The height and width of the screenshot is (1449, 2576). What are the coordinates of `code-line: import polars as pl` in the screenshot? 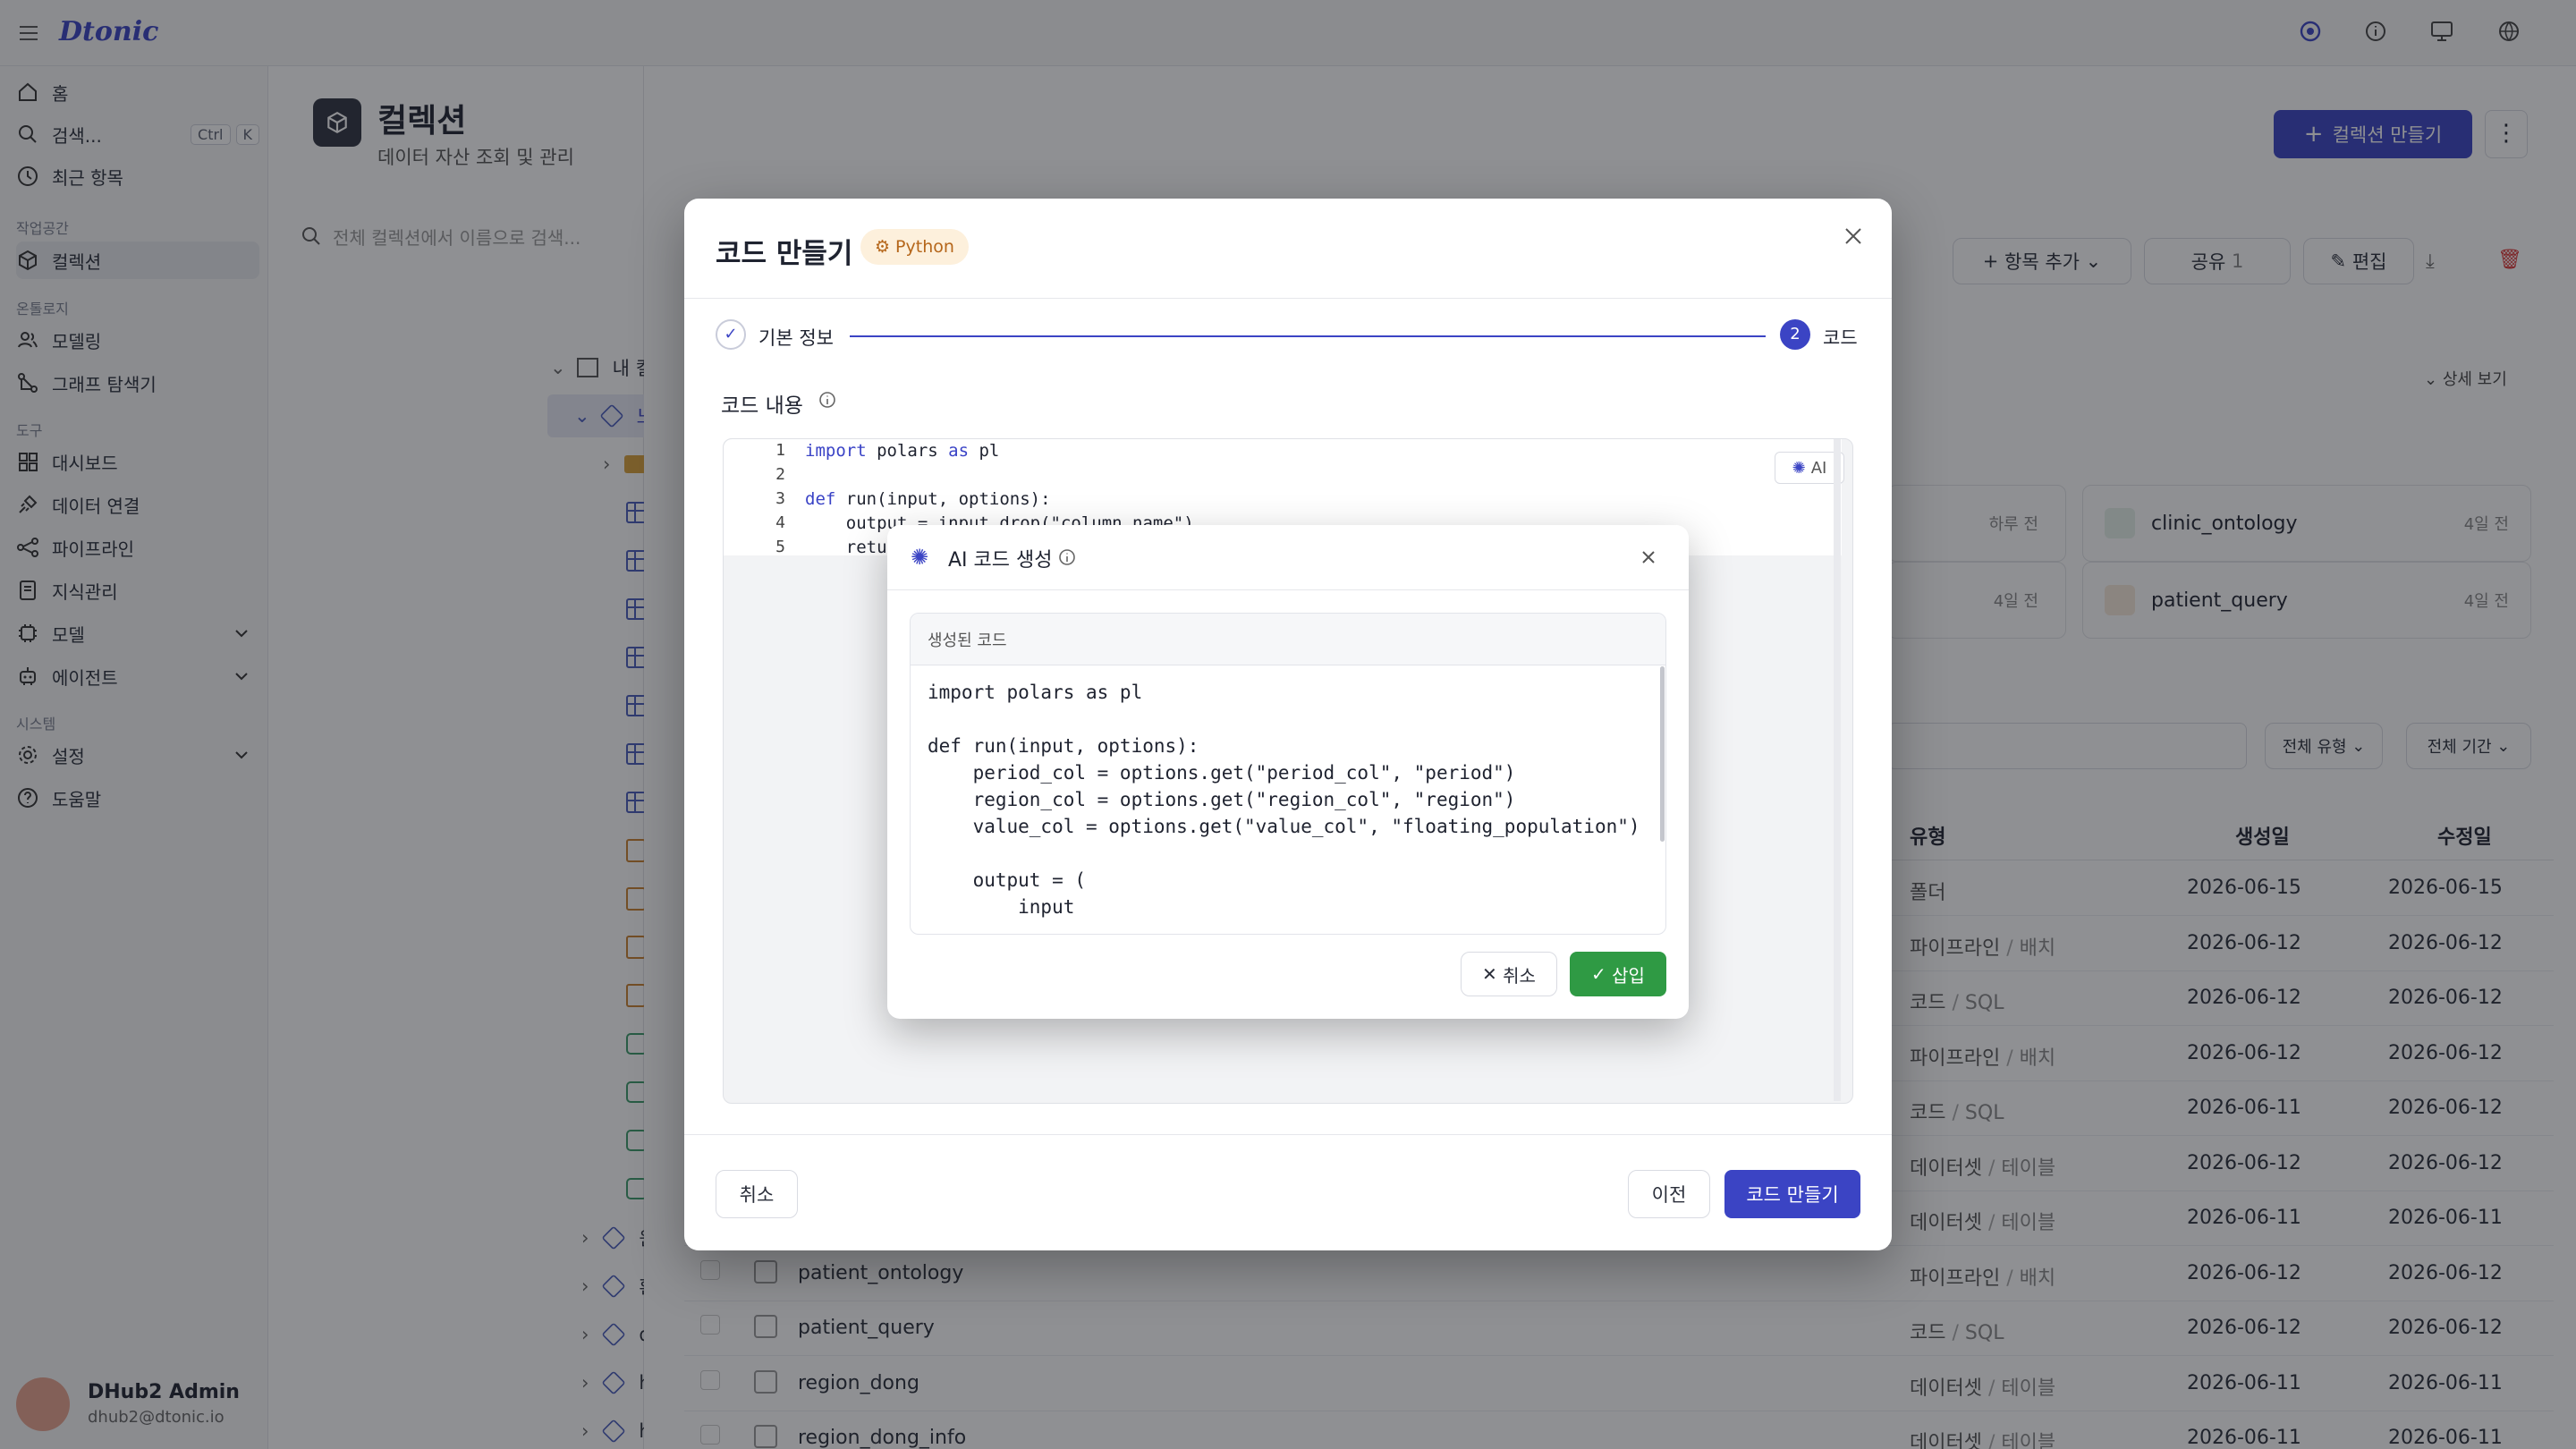 It's located at (902, 451).